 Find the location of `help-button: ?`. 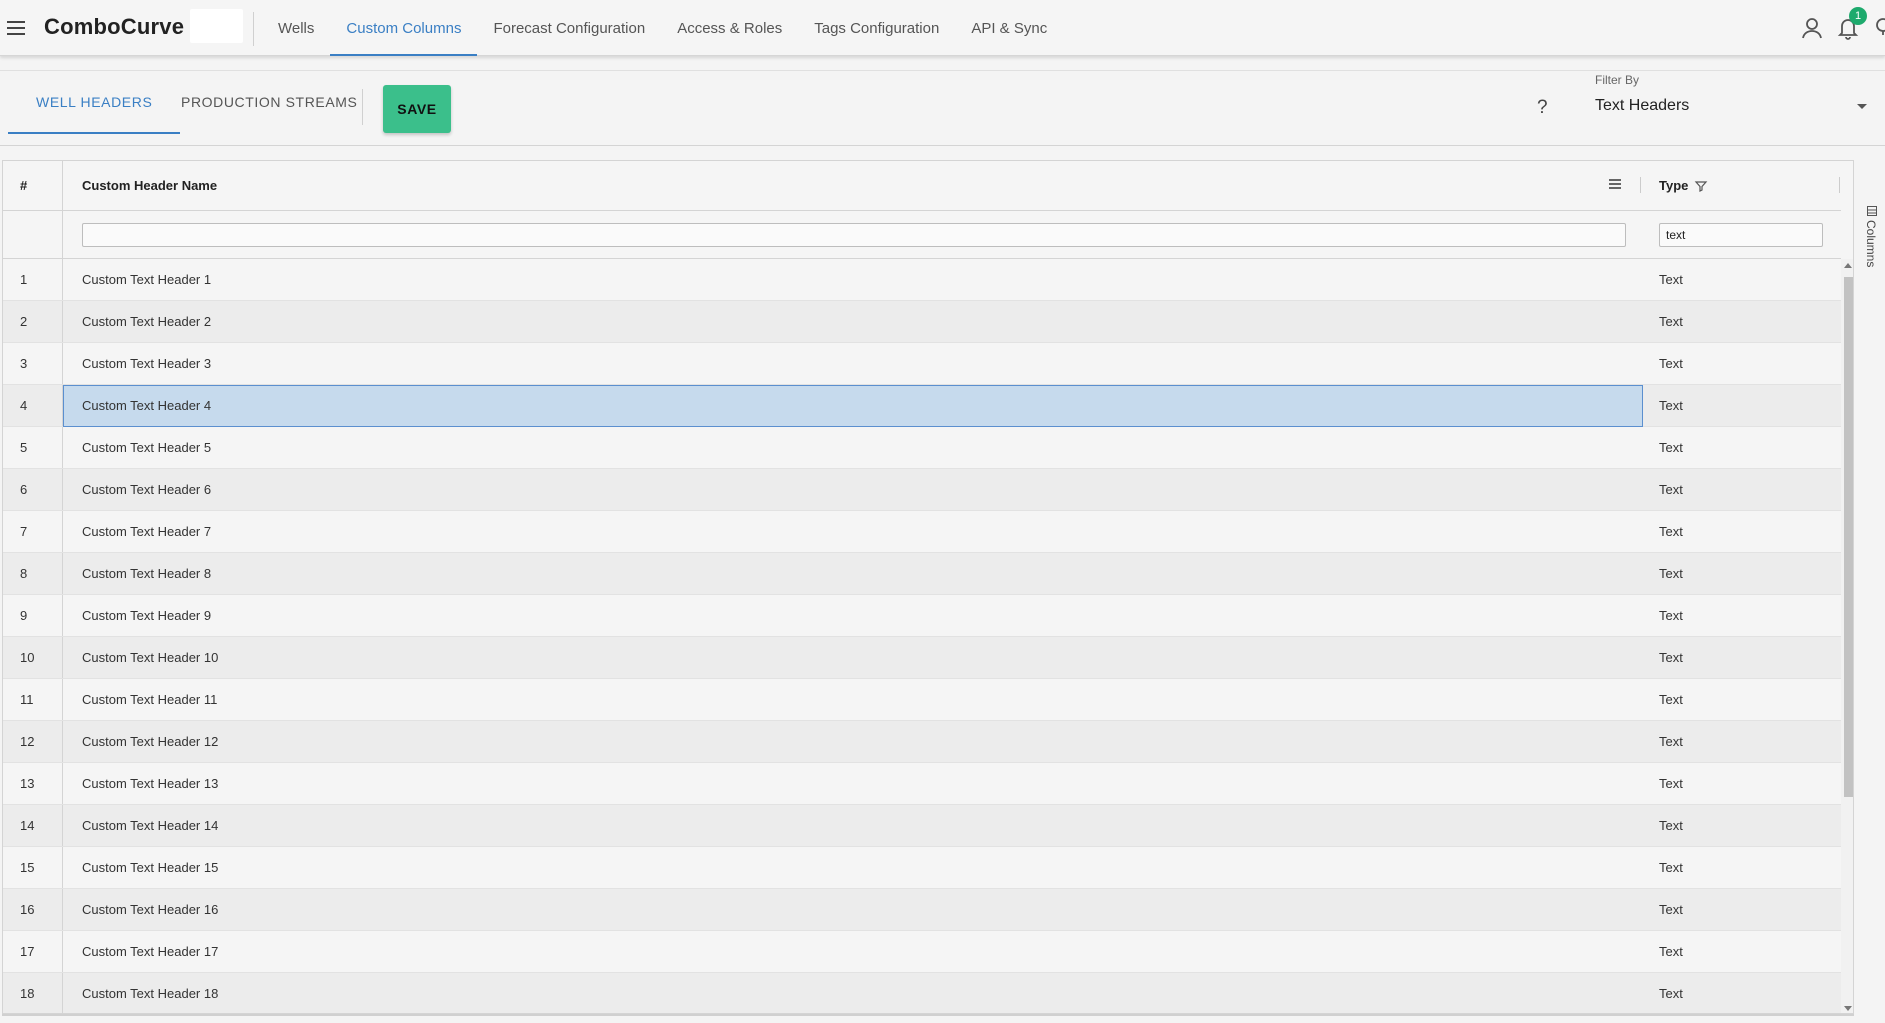

help-button: ? is located at coordinates (1542, 108).